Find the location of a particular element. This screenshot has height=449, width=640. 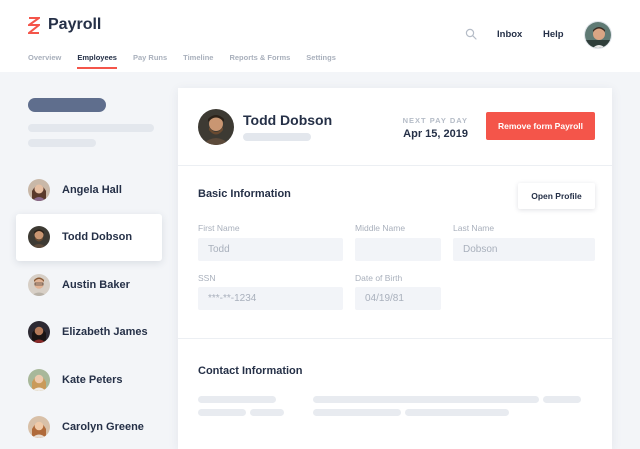

employee-item-elizabeth-james: Elizabeth James is located at coordinates (89, 333).